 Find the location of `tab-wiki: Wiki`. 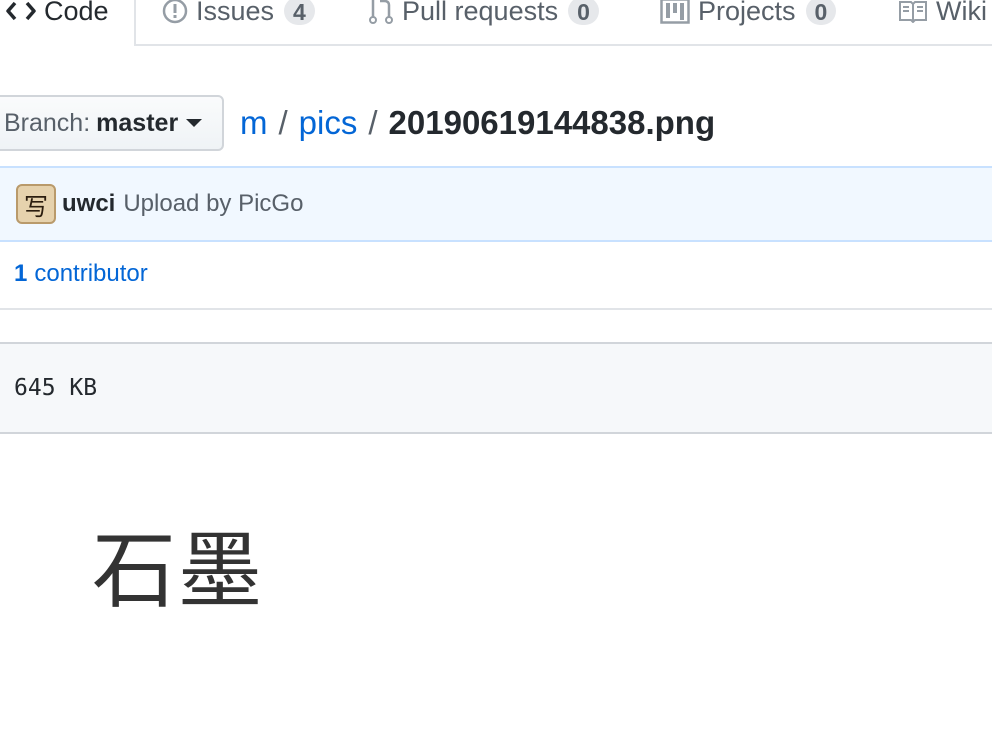

tab-wiki: Wiki is located at coordinates (942, 14).